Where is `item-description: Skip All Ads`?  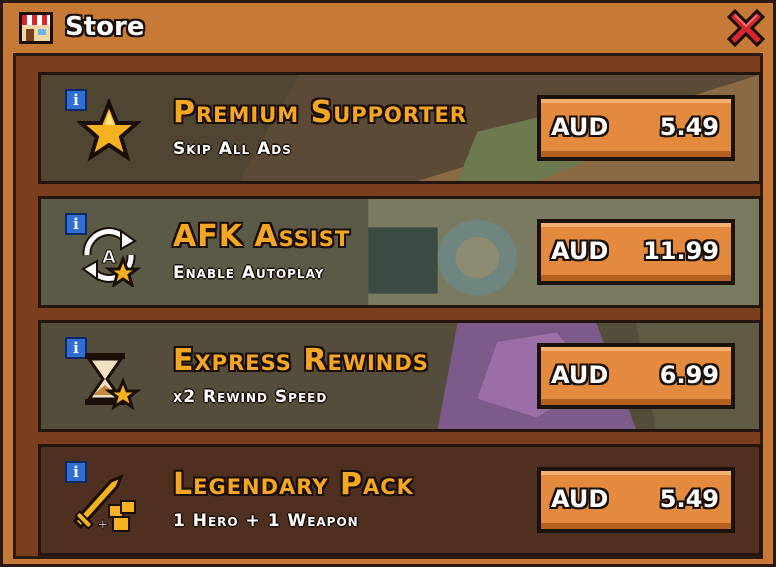
item-description: Skip All Ads is located at coordinates (232, 149).